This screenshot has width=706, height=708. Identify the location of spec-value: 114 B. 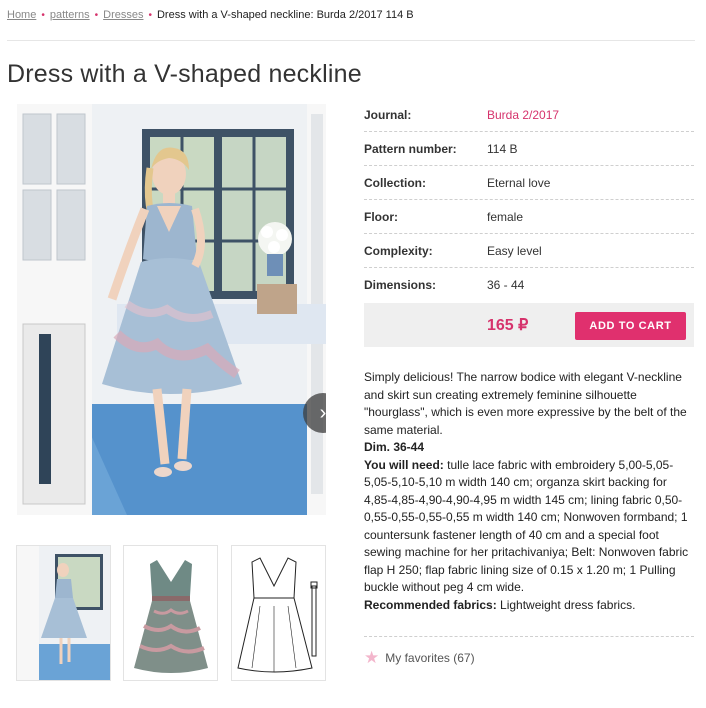
(502, 148).